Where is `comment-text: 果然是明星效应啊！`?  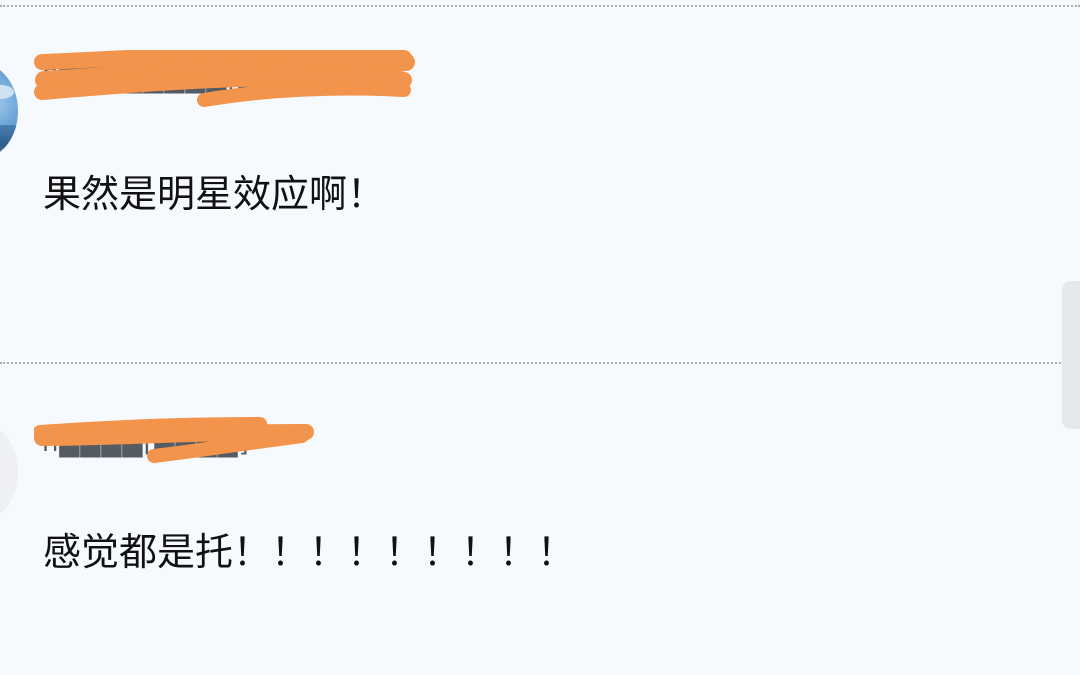
comment-text: 果然是明星效应啊！ is located at coordinates (214, 194).